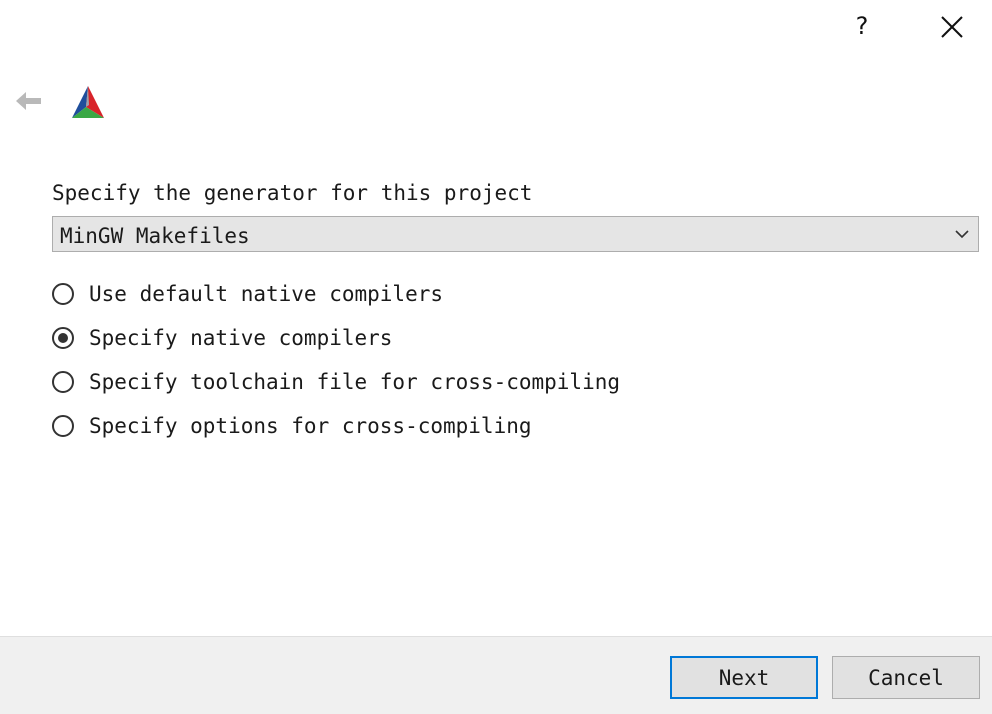 The image size is (992, 714). Describe the element at coordinates (292, 193) in the screenshot. I see `generator-prompt: Specify the generator for this project` at that location.